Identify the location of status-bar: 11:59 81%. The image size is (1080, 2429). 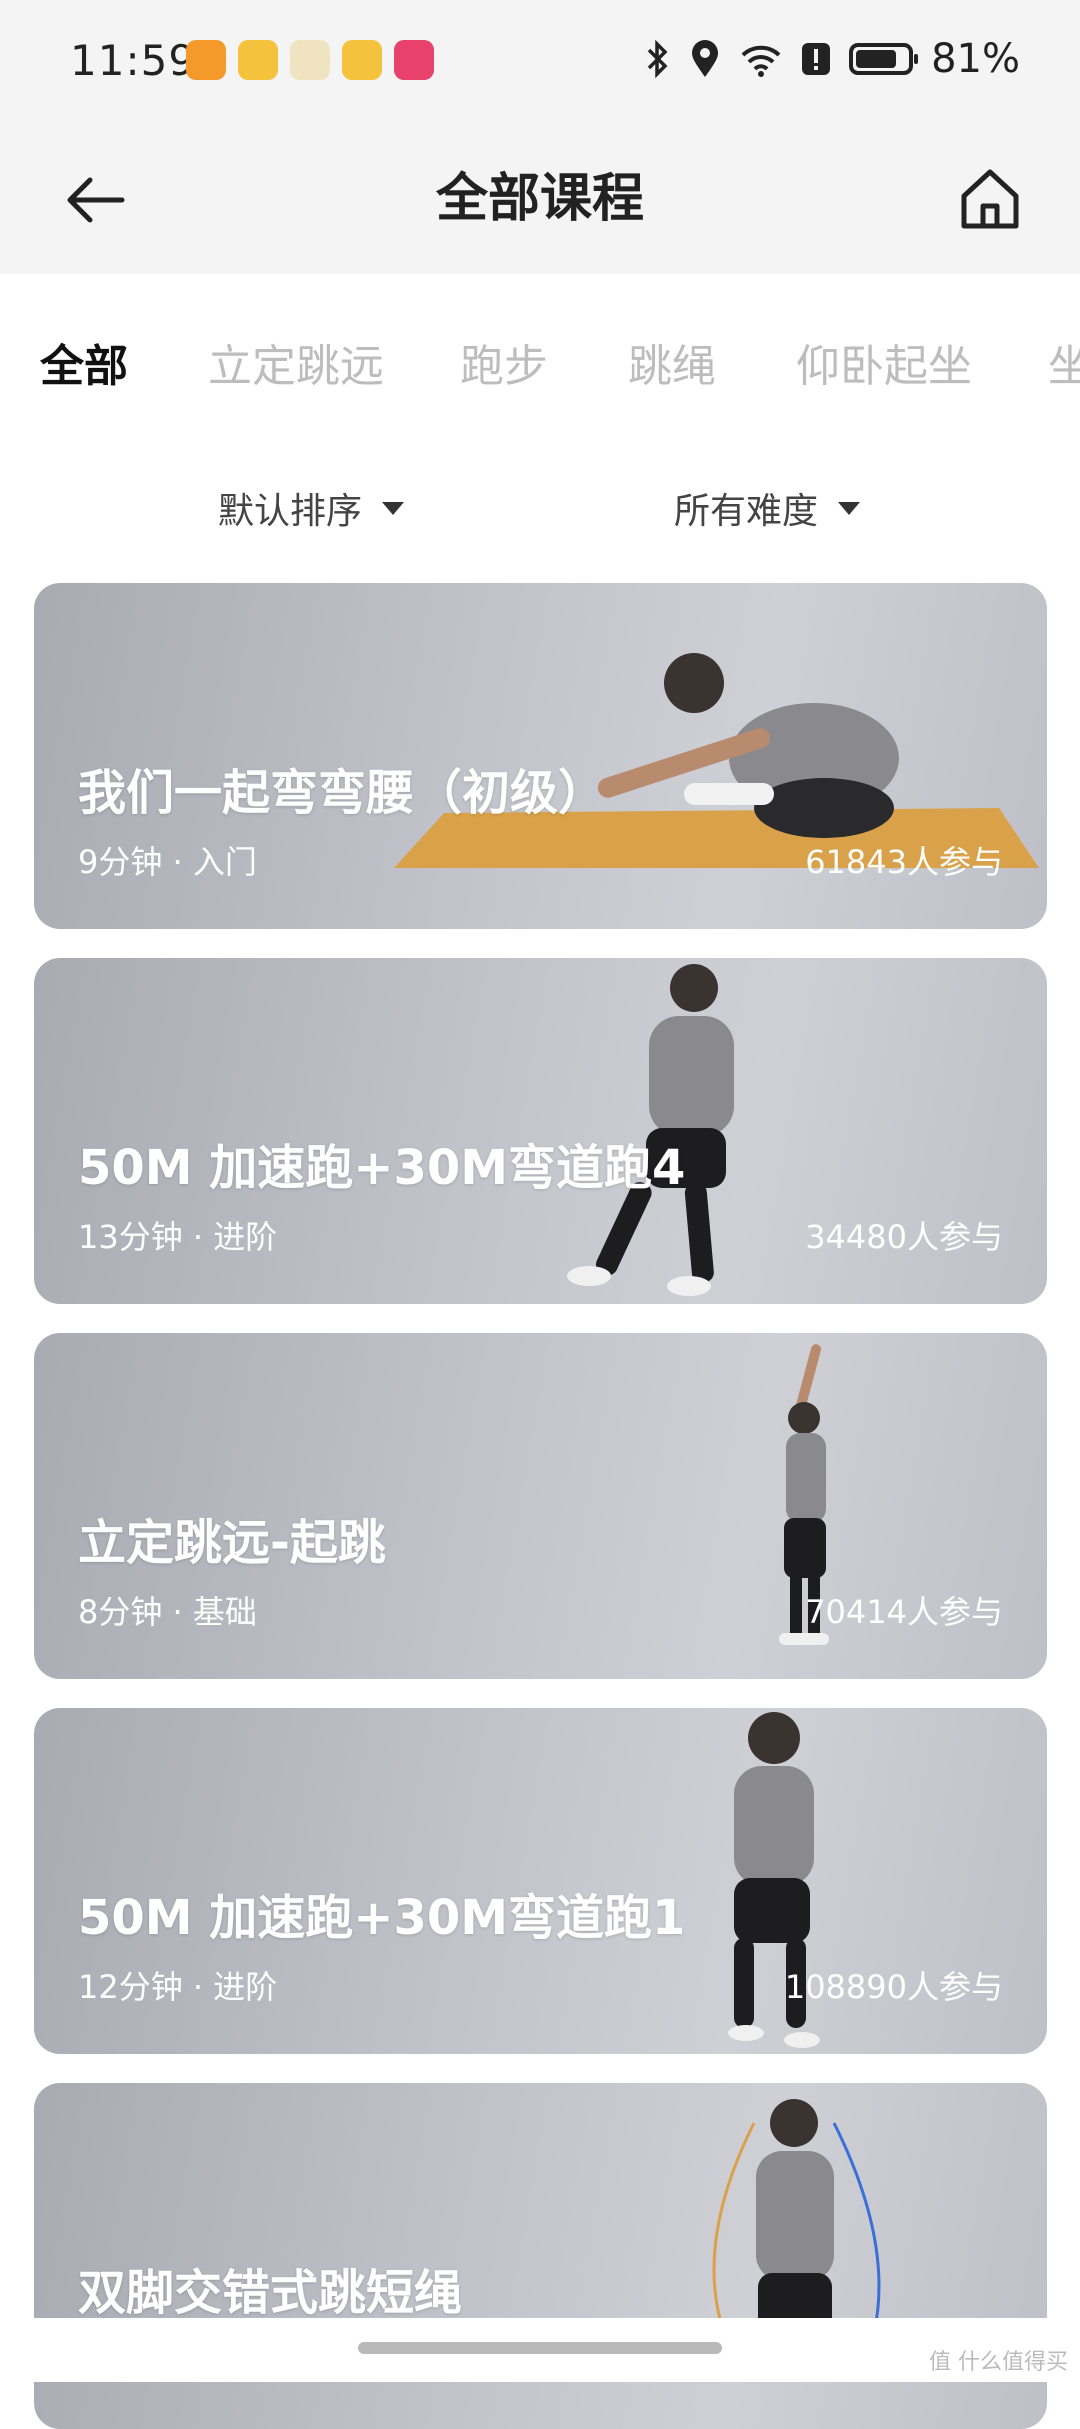
(540, 60).